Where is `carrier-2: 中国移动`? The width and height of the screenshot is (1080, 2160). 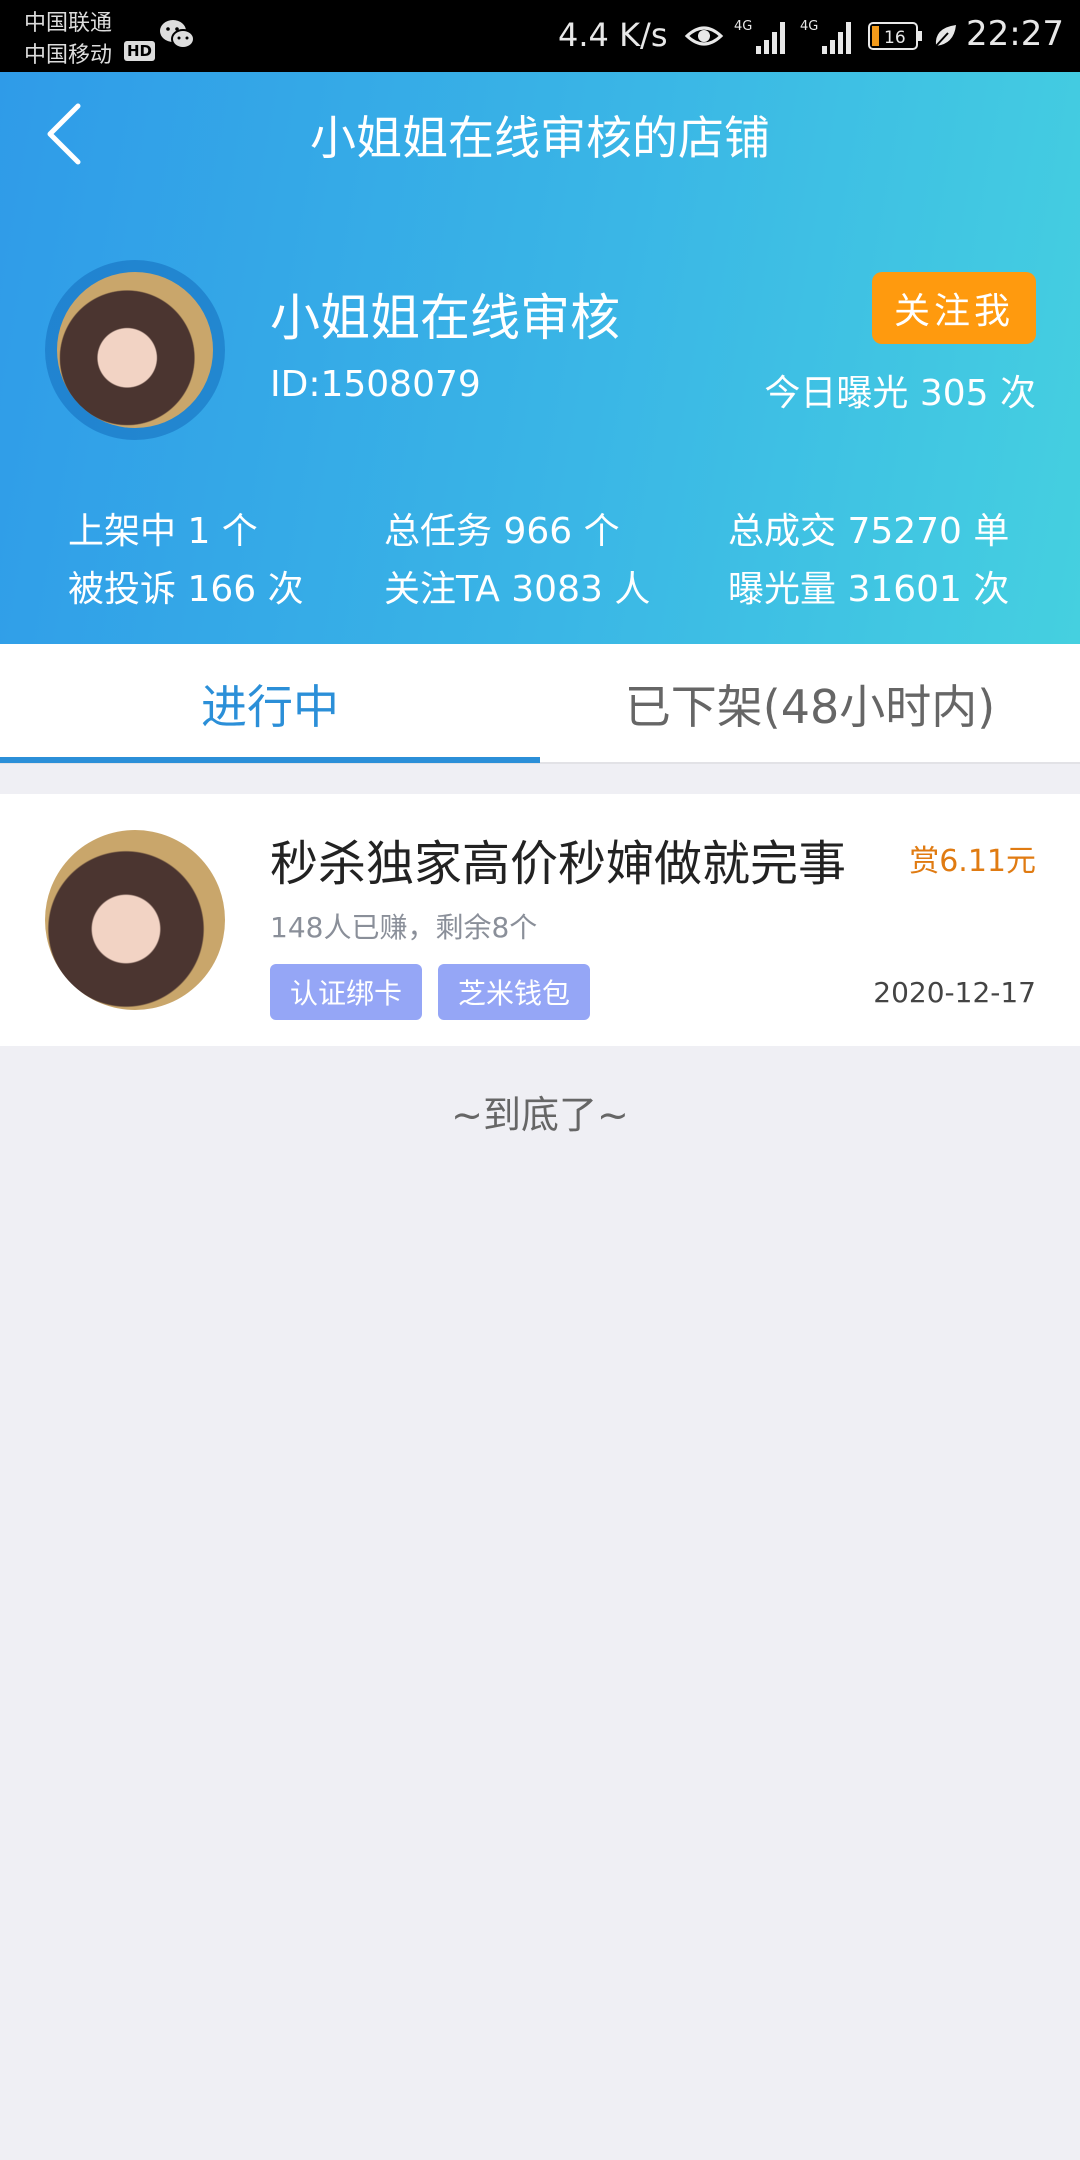
carrier-2: 中国移动 is located at coordinates (68, 55).